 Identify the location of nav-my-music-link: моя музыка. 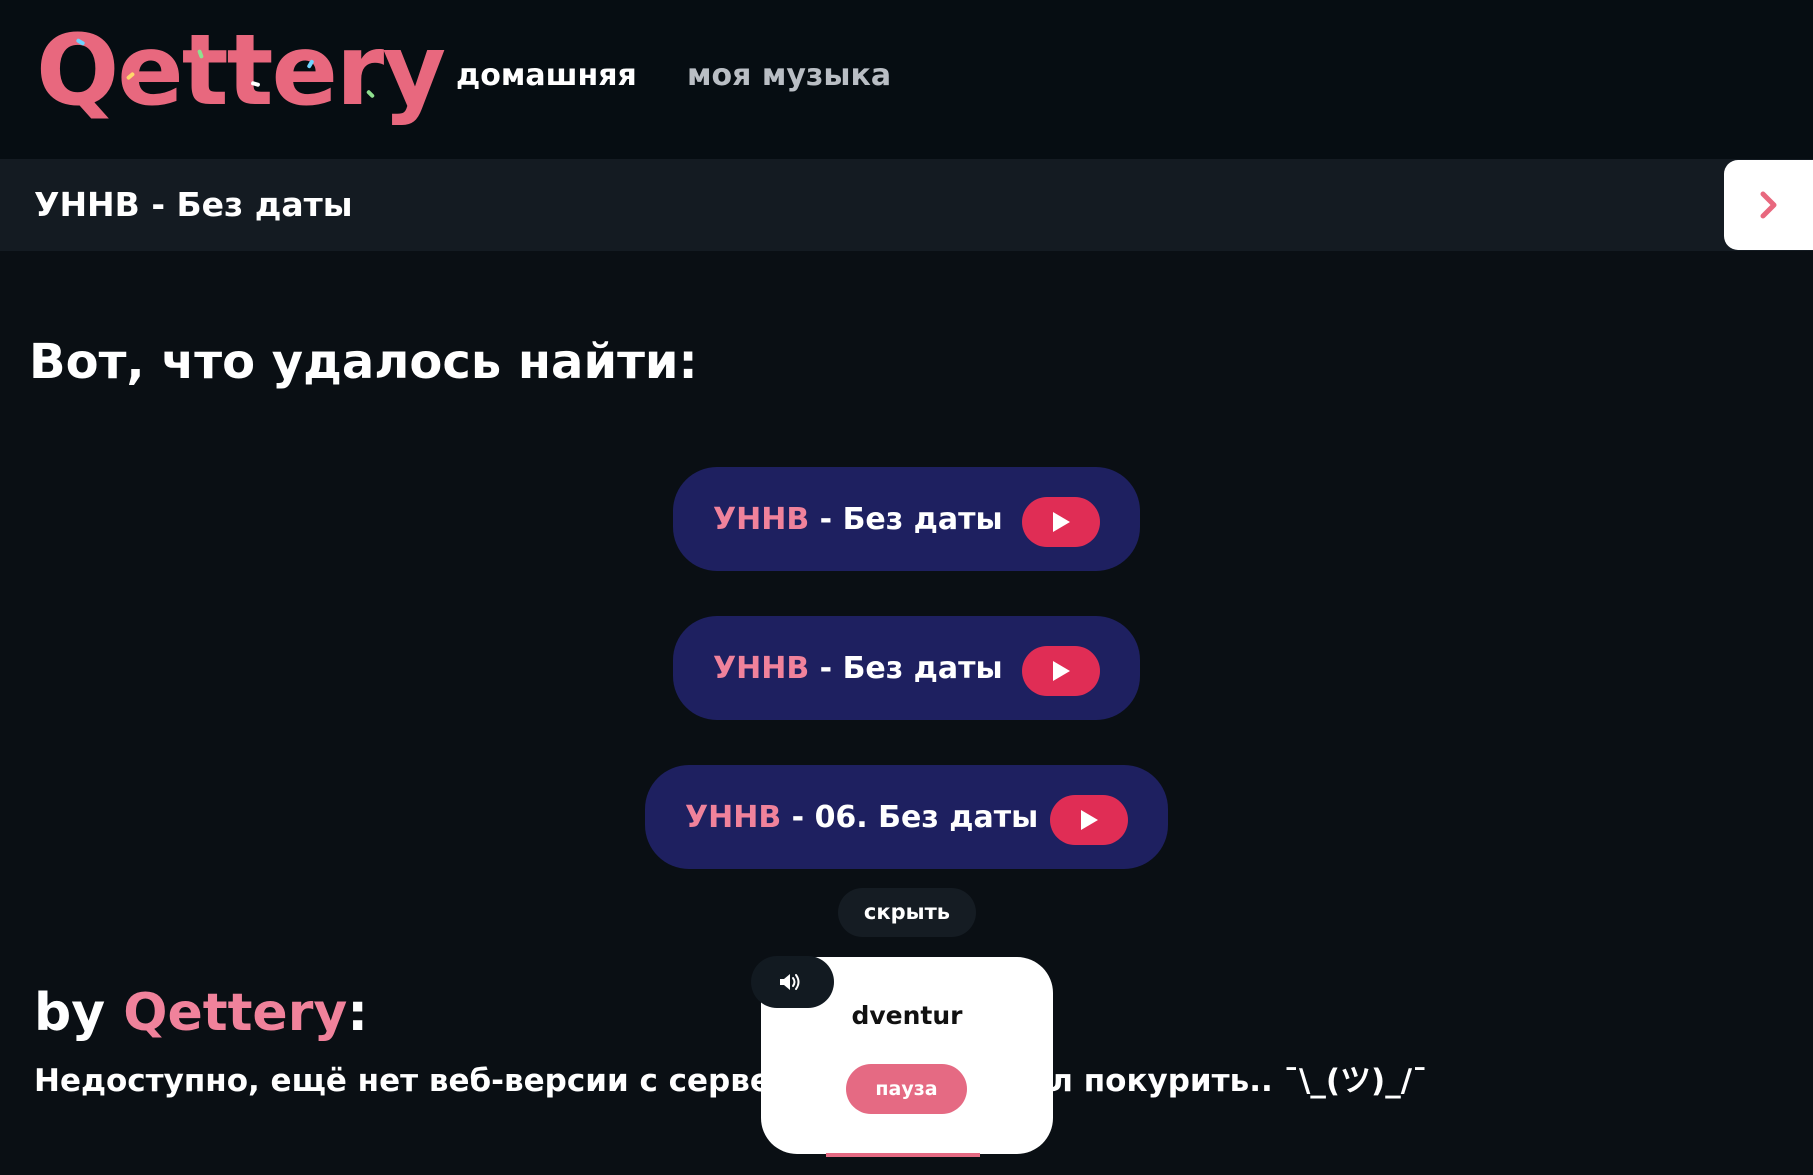
(789, 75).